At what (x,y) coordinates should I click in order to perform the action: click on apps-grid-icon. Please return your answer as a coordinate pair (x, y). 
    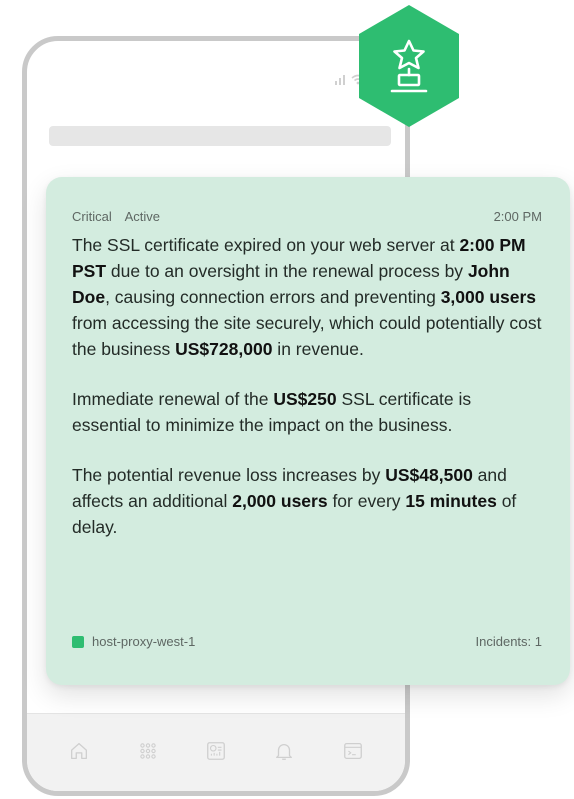
    Looking at the image, I should click on (147, 750).